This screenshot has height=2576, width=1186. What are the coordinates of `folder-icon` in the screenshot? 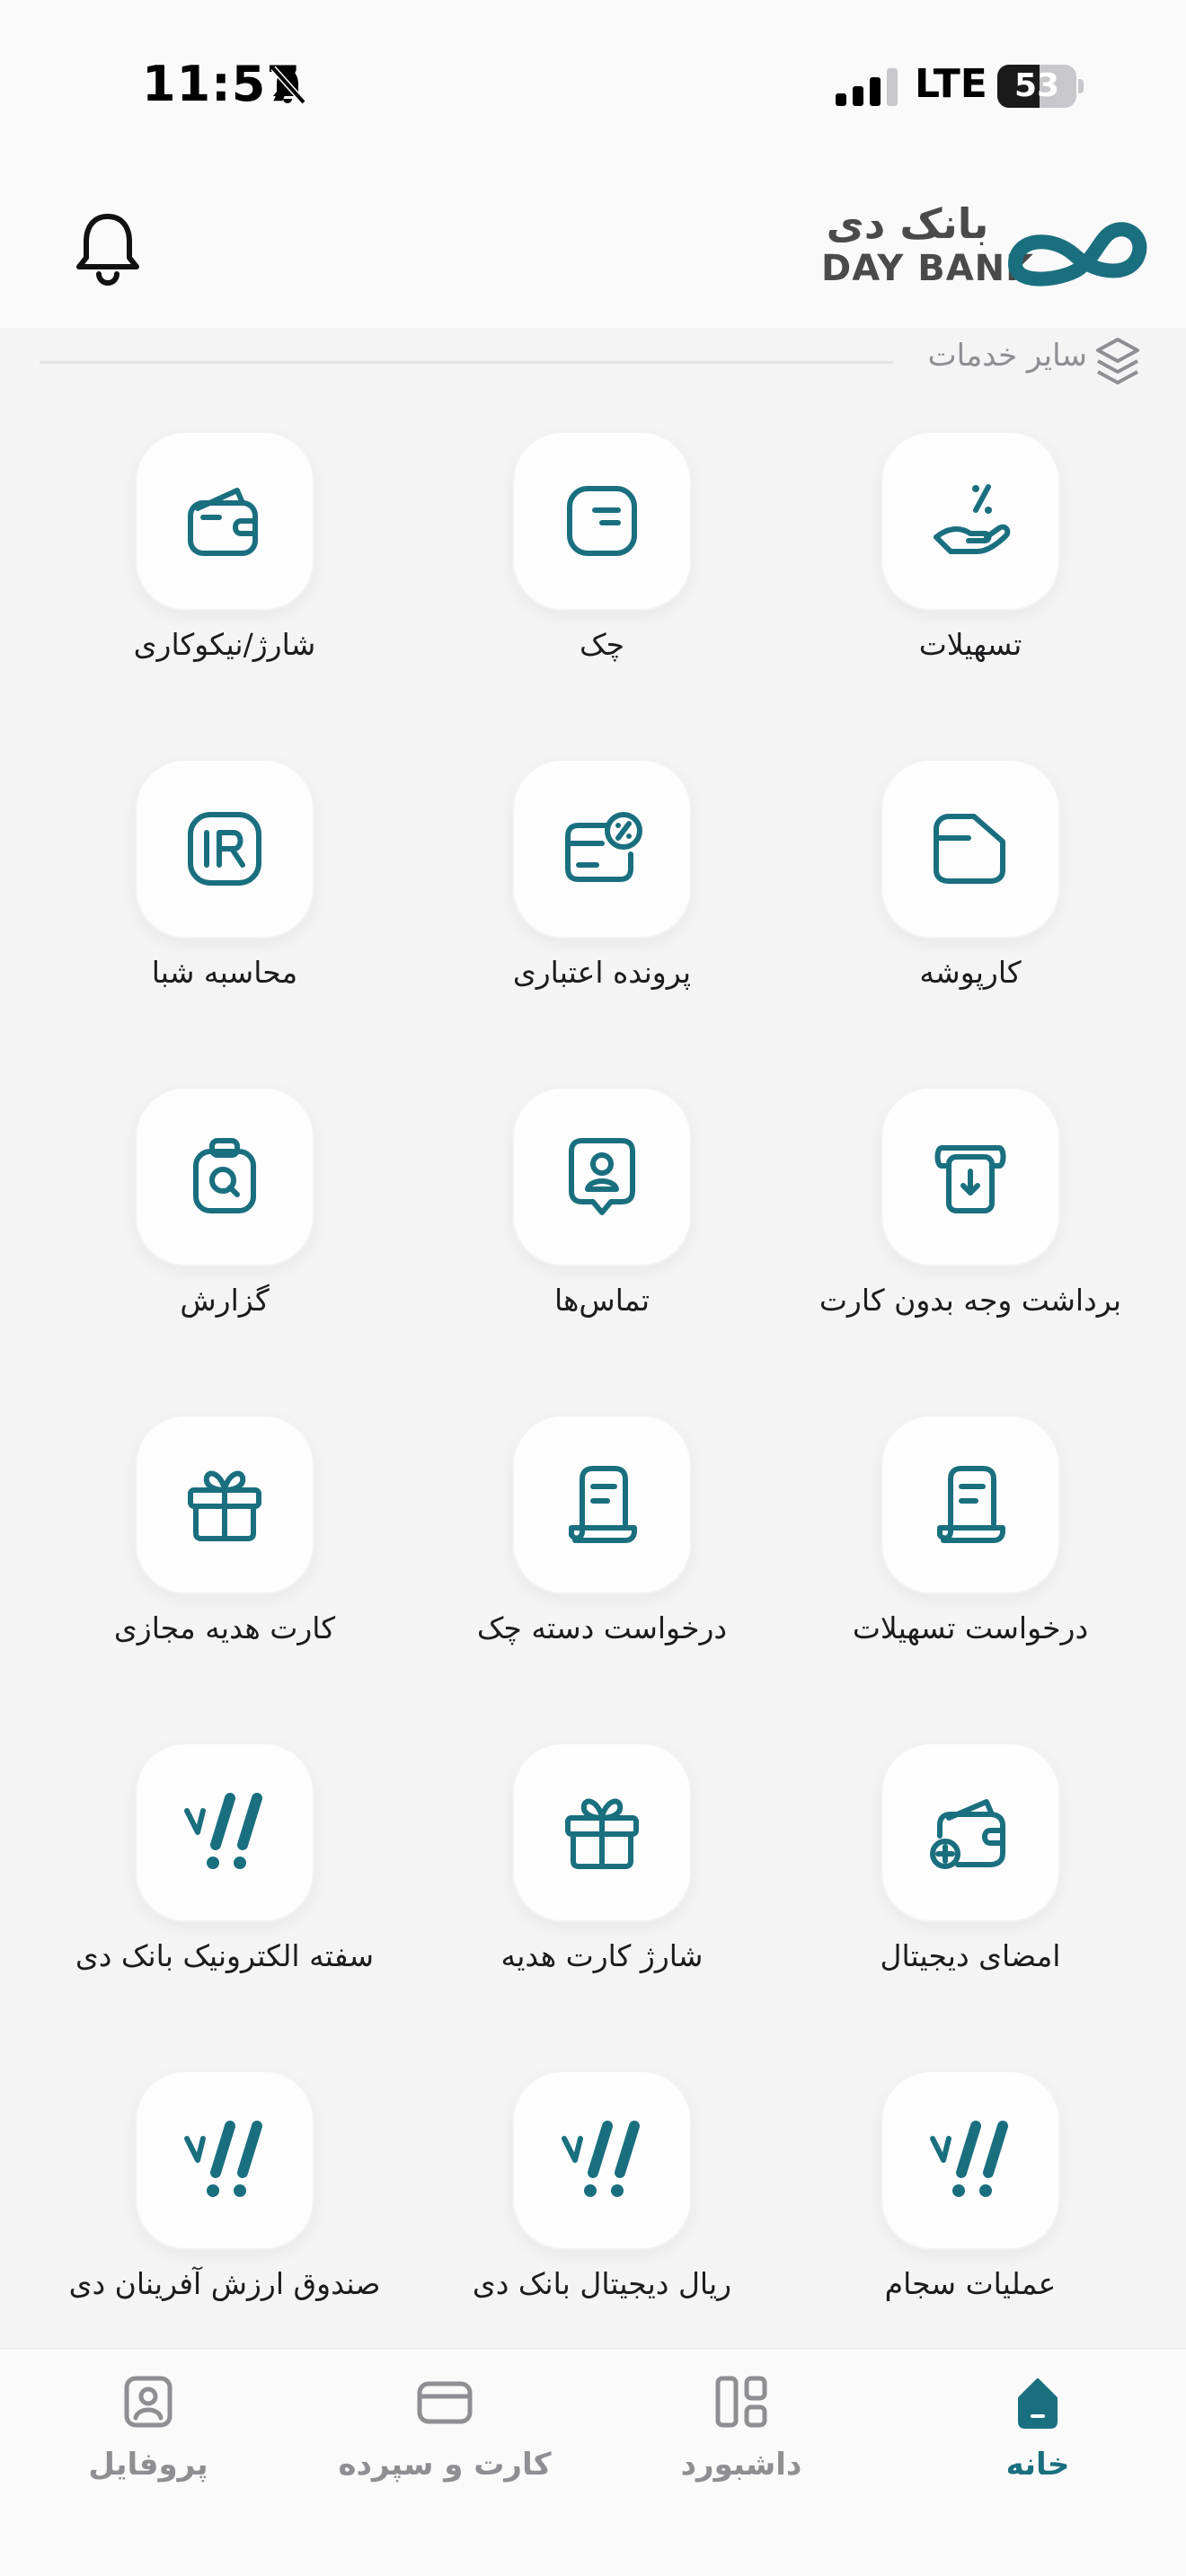 It's located at (970, 849).